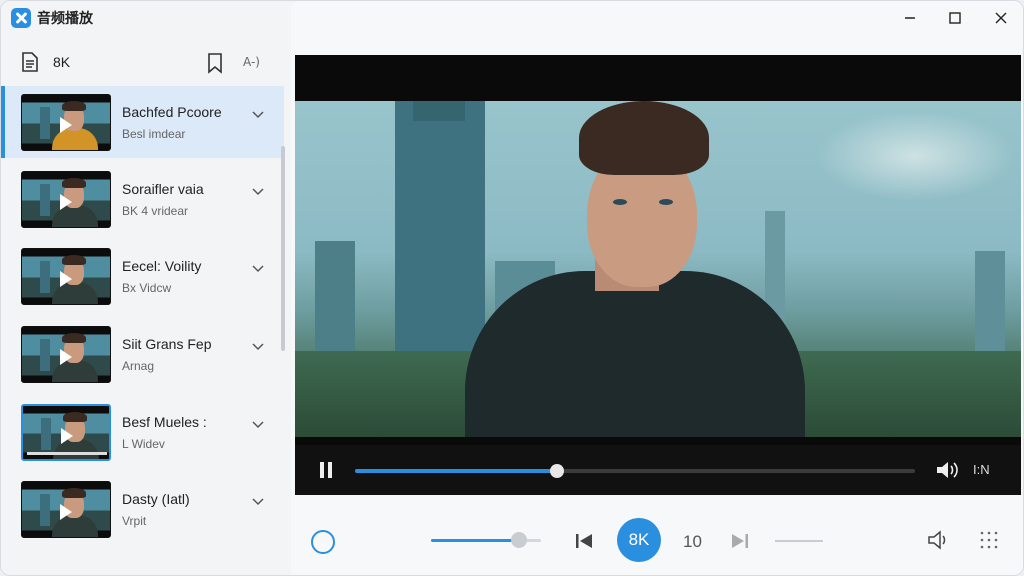  I want to click on sort-az-icon: A-), so click(251, 62).